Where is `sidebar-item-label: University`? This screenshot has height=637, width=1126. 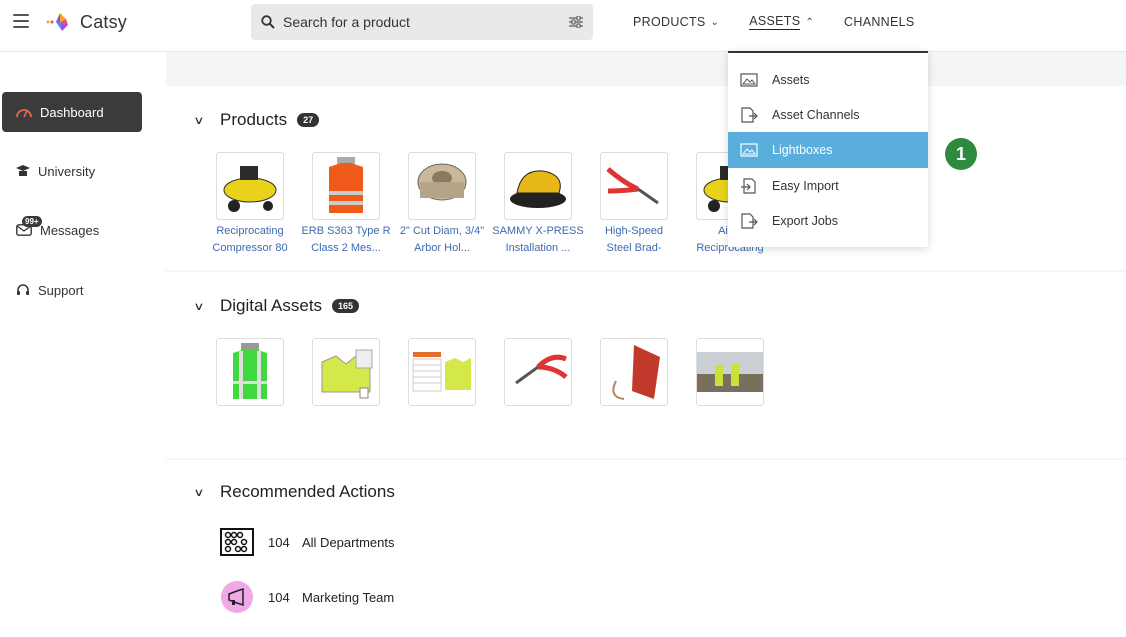
sidebar-item-label: University is located at coordinates (67, 171).